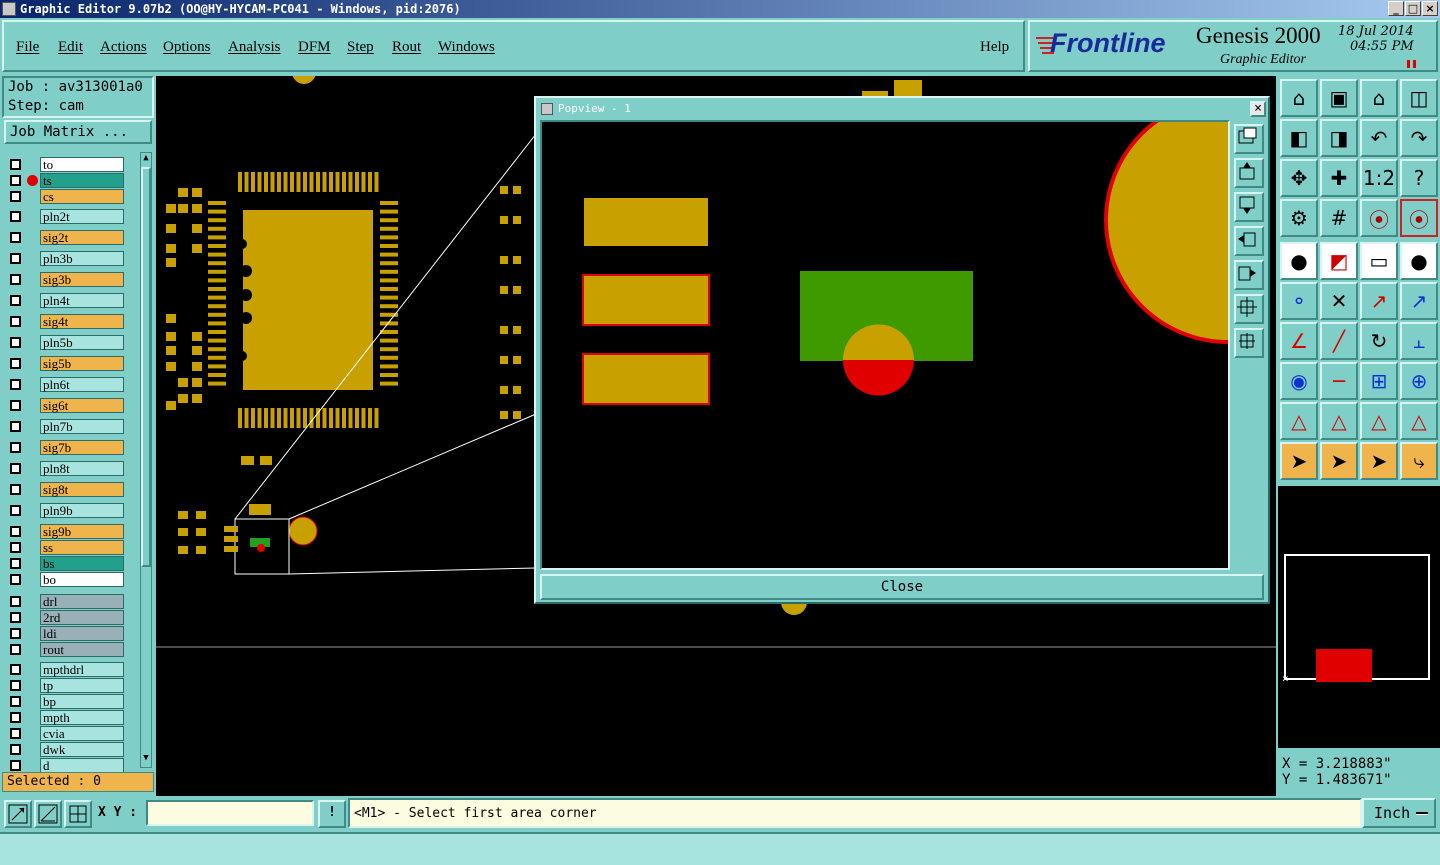  I want to click on net-connect-icon: ⚬, so click(1299, 301).